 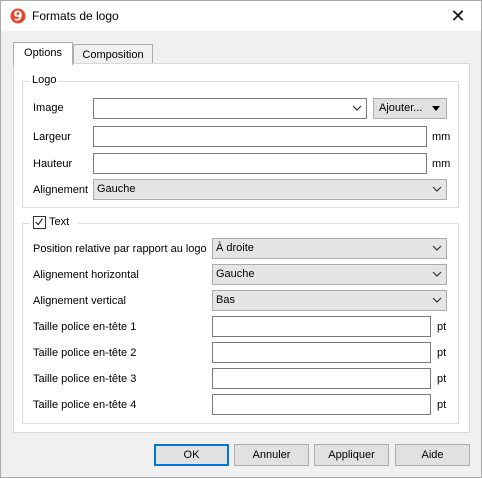 I want to click on tab-composition-label: Composition, so click(x=113, y=55).